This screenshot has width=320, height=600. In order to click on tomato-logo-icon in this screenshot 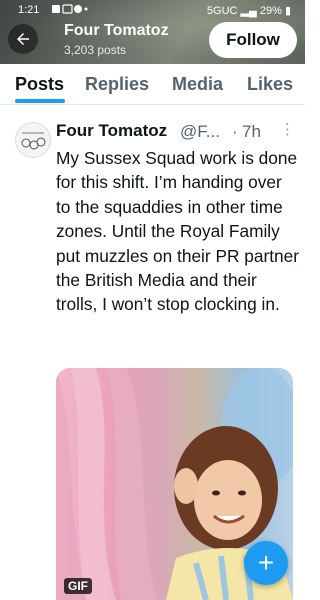, I will do `click(33, 141)`.